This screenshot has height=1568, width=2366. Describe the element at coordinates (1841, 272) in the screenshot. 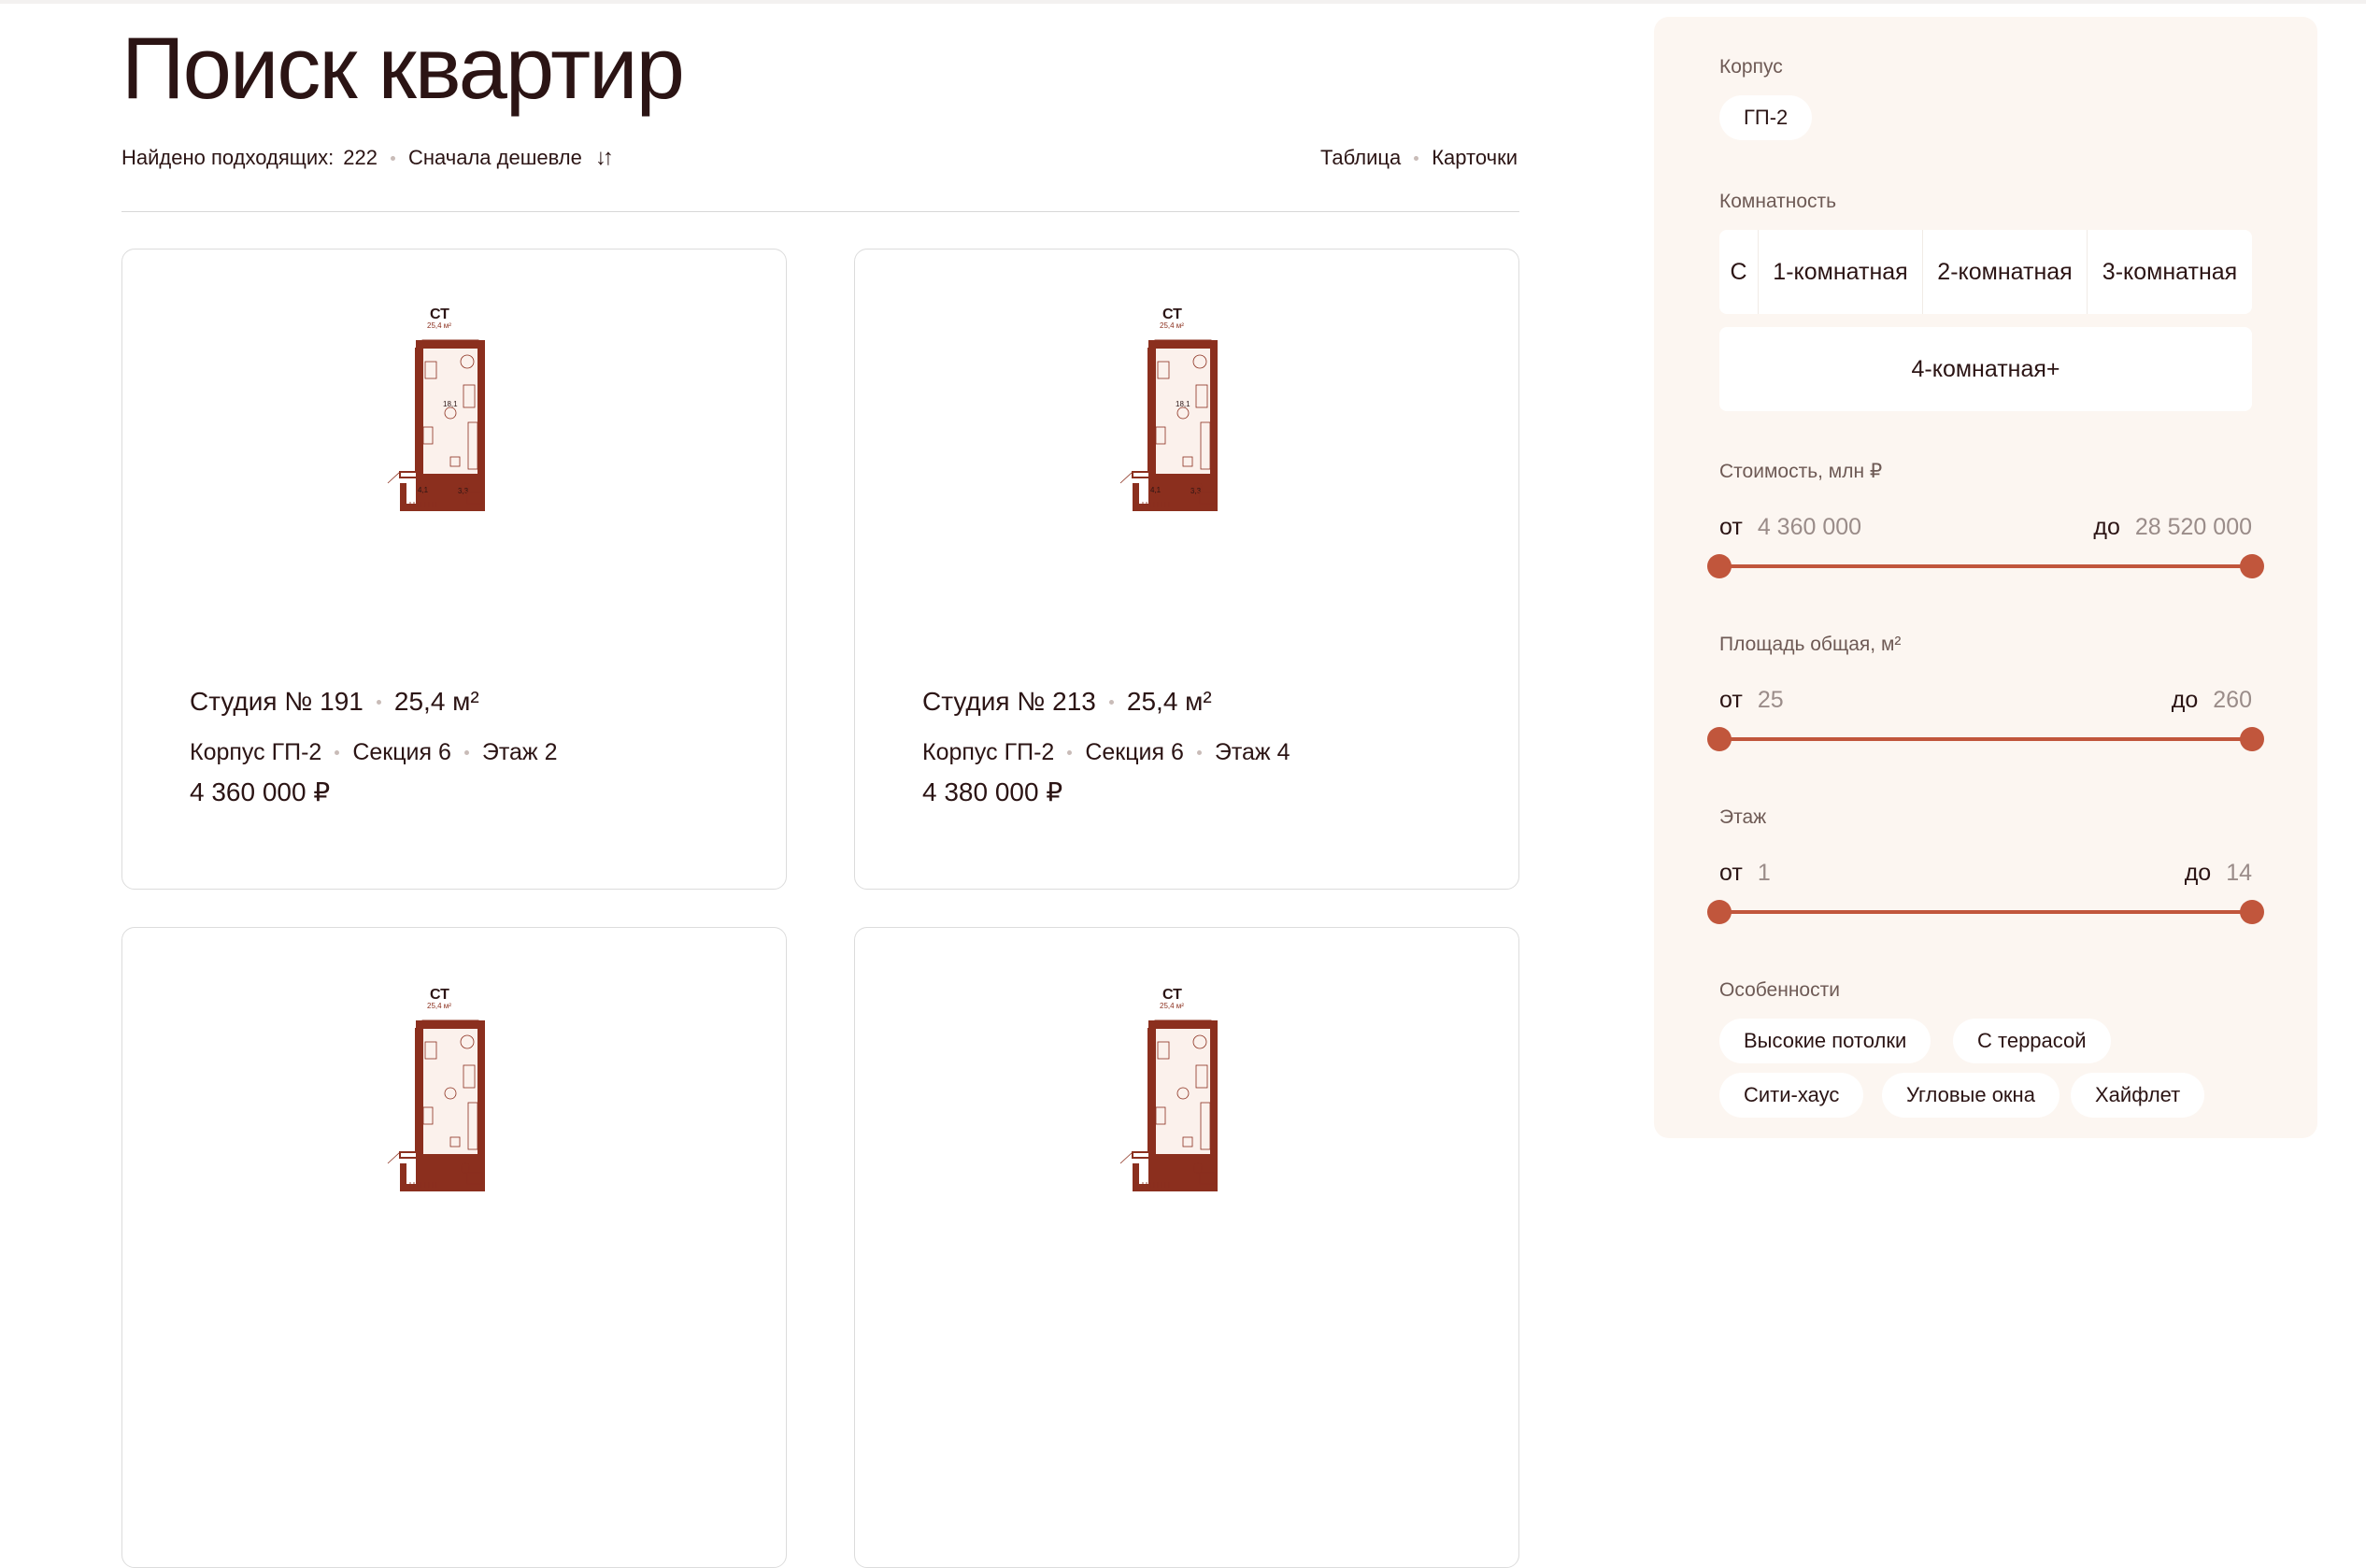

I see `rooms-option-1: 1-комнатная` at that location.